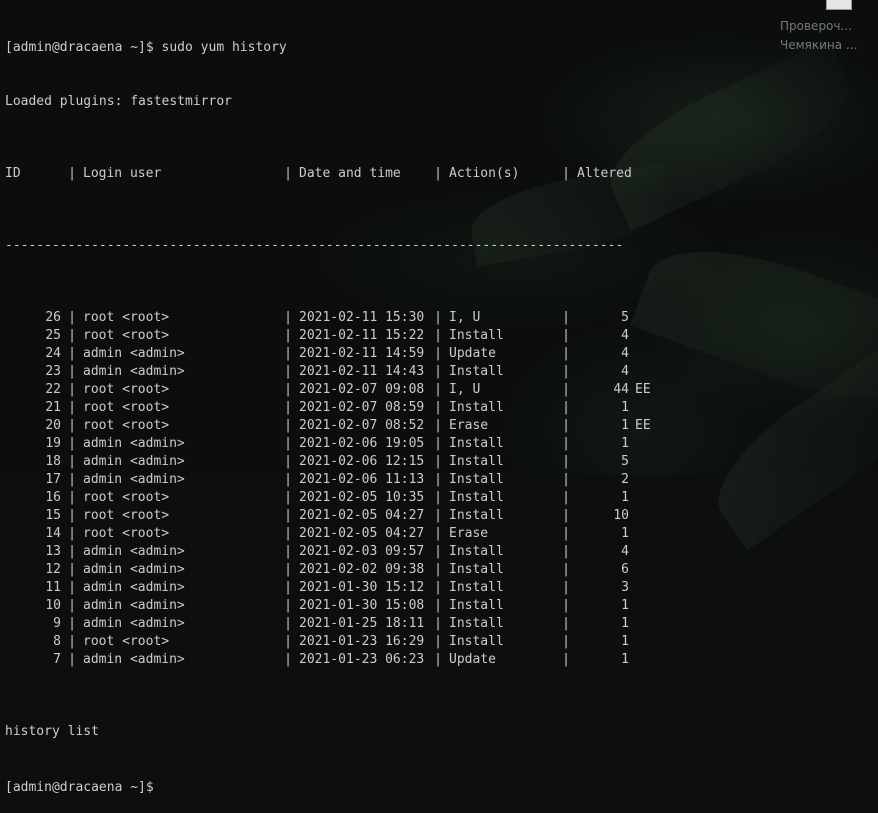  What do you see at coordinates (53, 497) in the screenshot?
I see `row-id: 16` at bounding box center [53, 497].